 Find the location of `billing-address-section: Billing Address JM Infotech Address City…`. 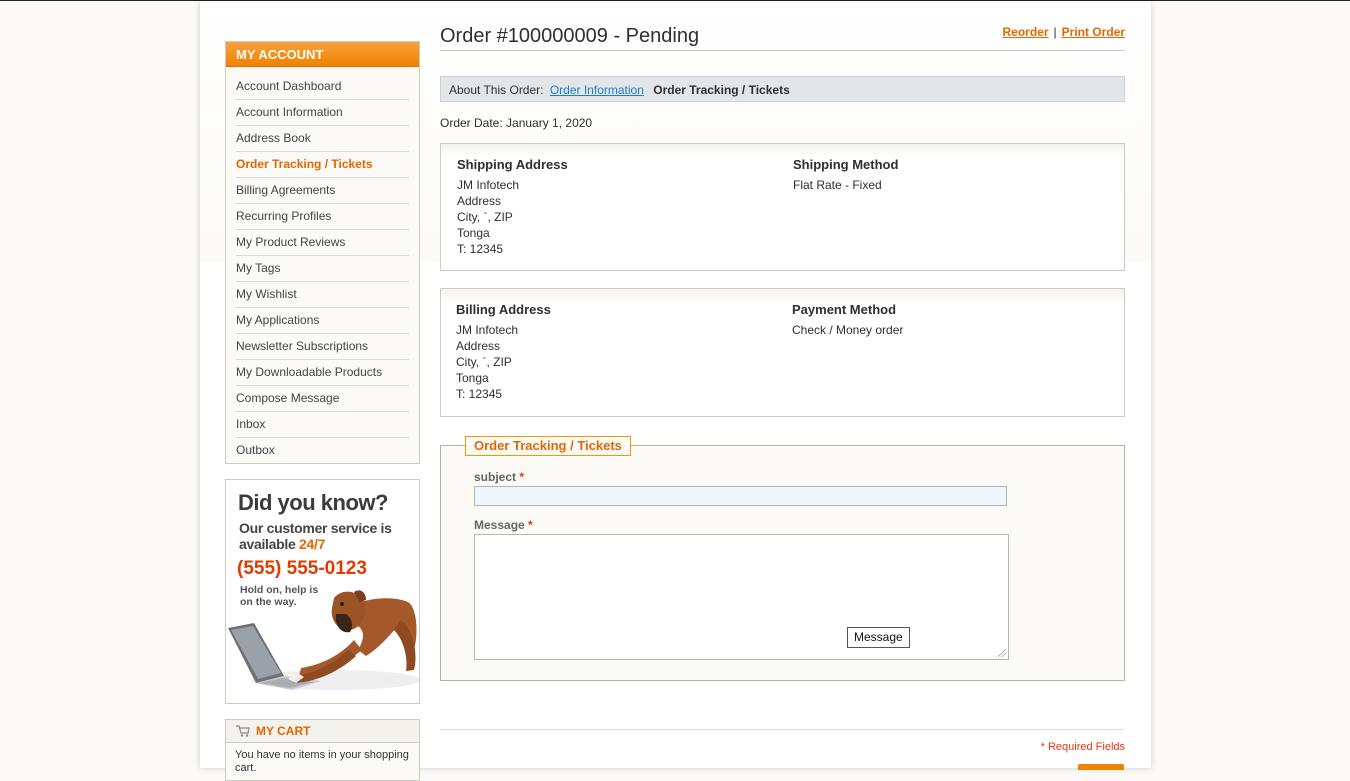

billing-address-section: Billing Address JM Infotech Address City… is located at coordinates (503, 352).